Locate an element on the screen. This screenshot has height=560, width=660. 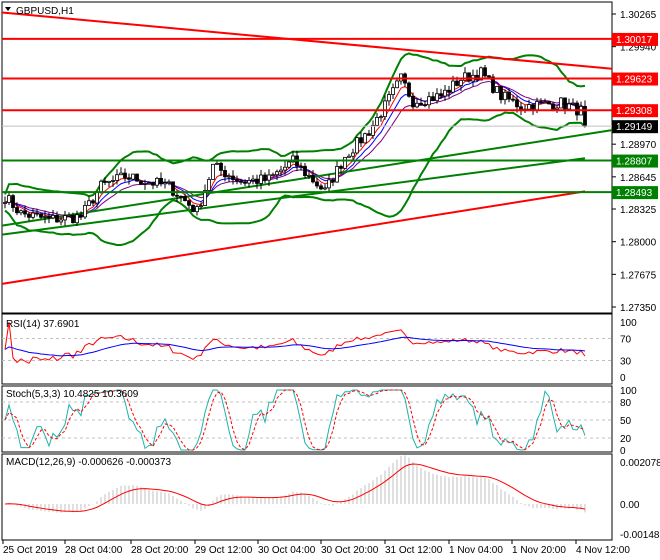
level-label: 1.28493 is located at coordinates (634, 193).